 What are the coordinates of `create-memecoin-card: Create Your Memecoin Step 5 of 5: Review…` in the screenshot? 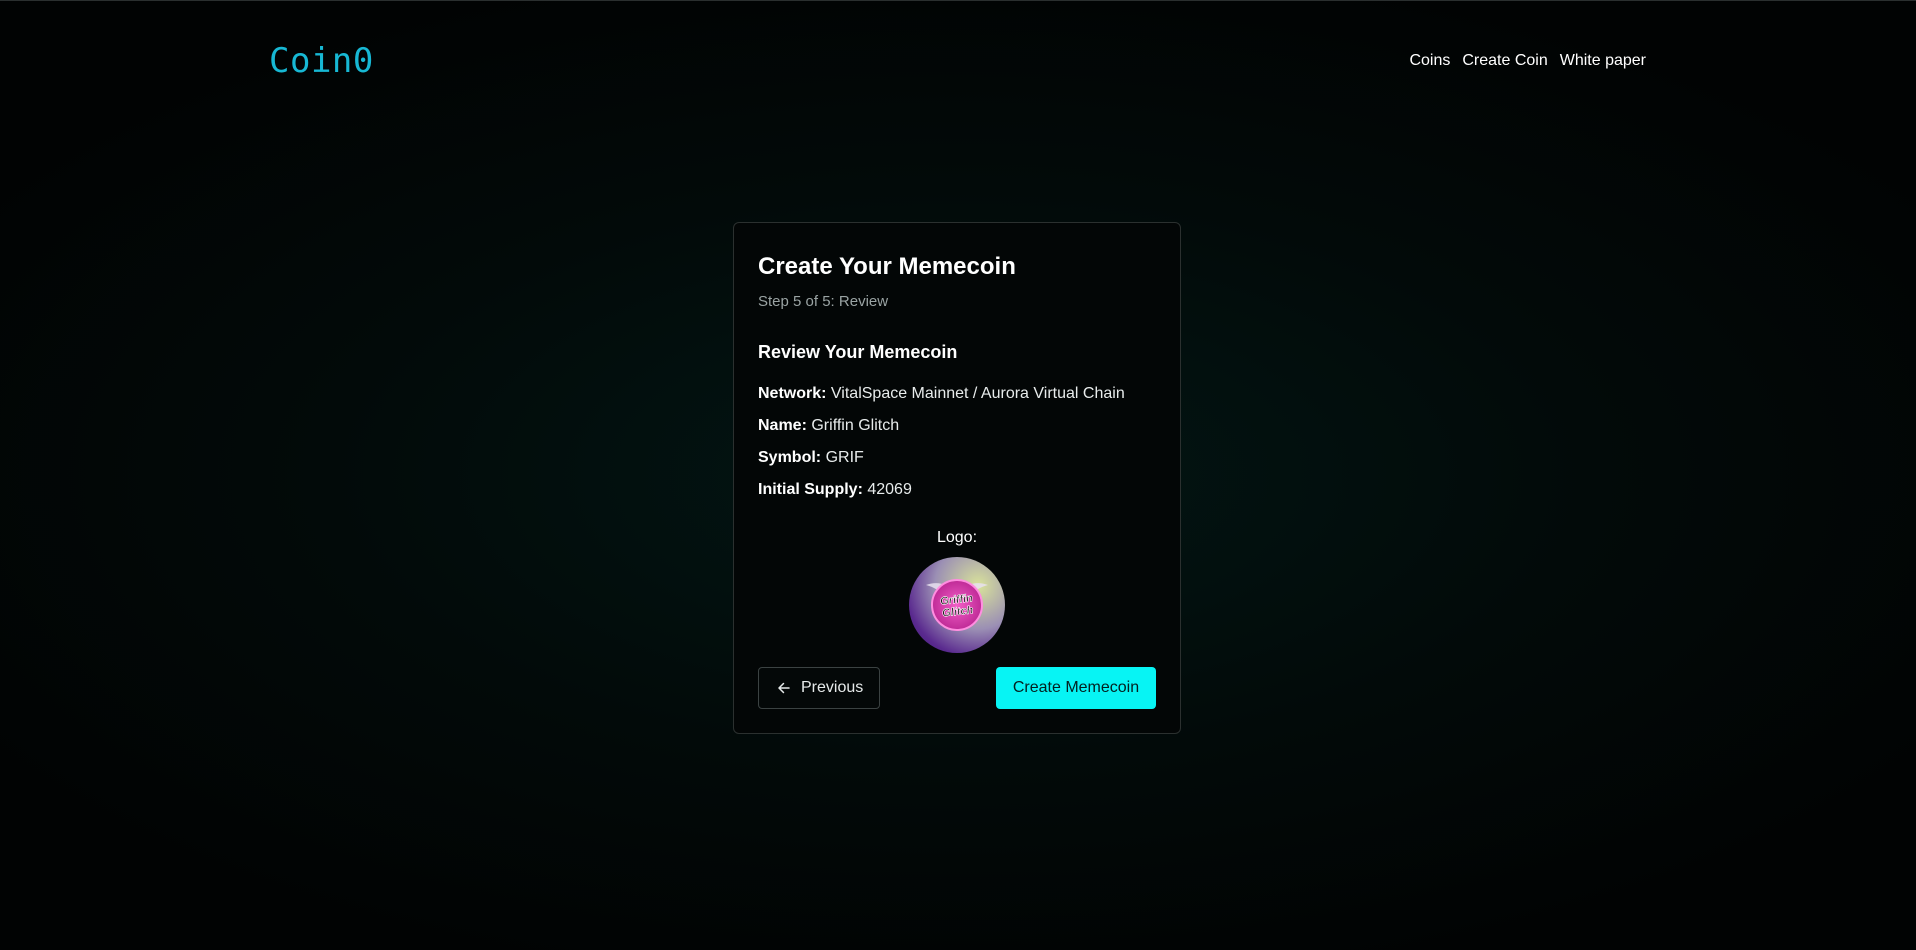 It's located at (957, 478).